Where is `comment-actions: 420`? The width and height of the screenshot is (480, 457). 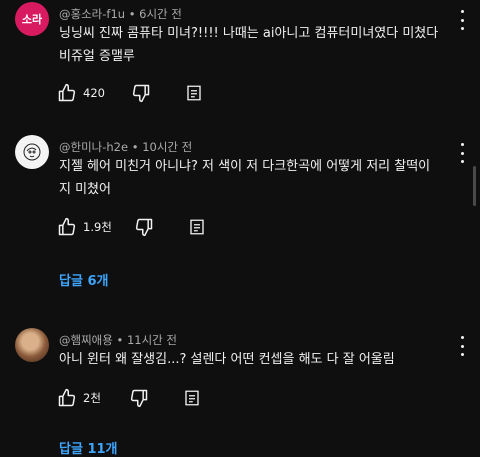
comment-actions: 420 is located at coordinates (130, 93).